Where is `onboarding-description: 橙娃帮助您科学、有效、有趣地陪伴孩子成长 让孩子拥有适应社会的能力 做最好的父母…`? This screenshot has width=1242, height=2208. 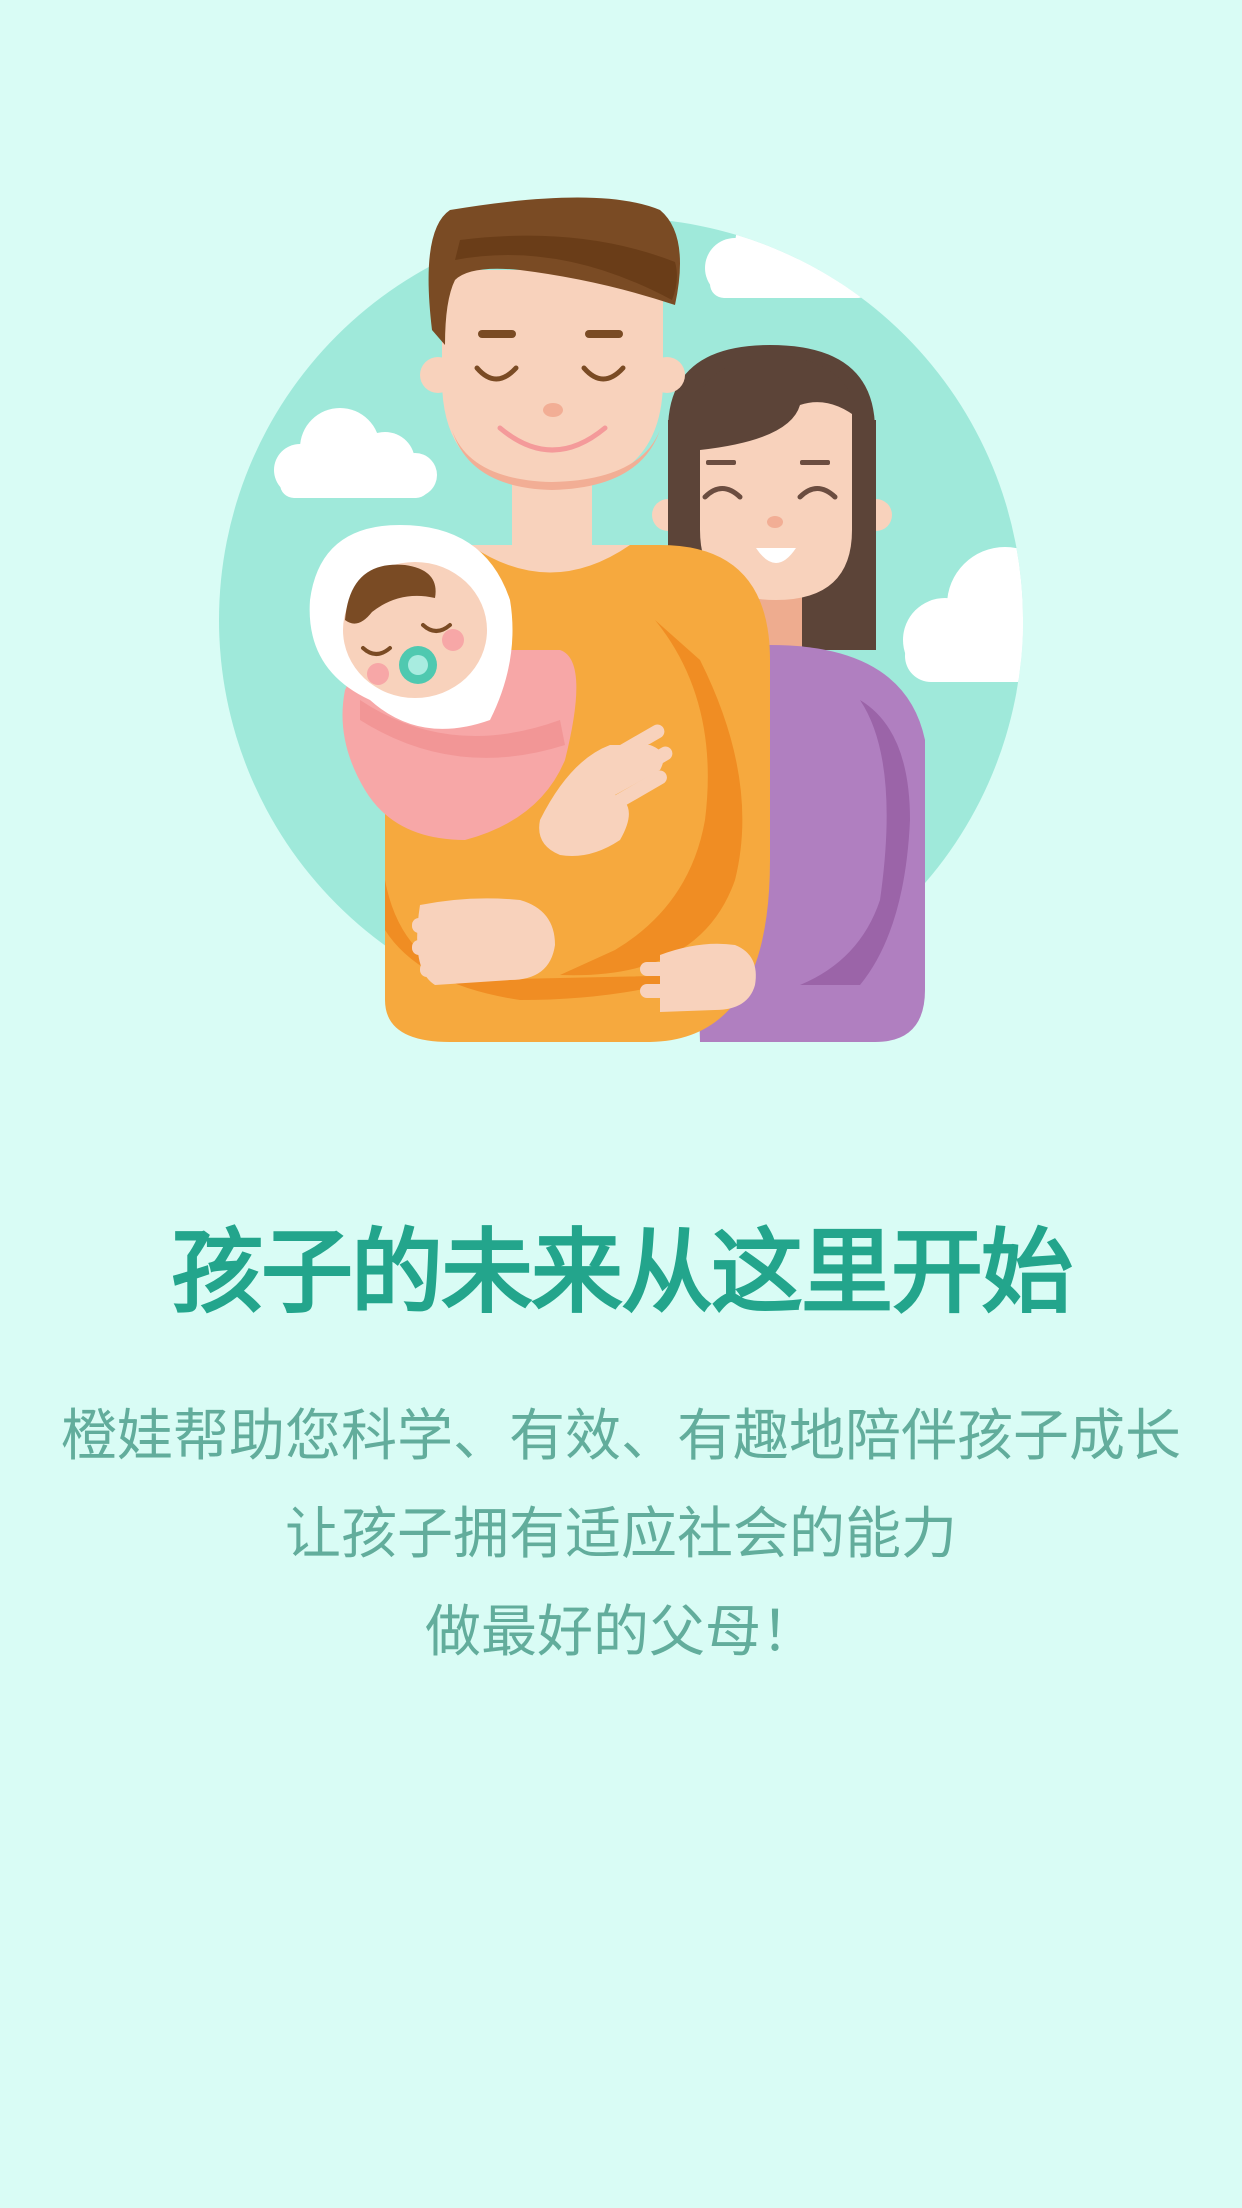
onboarding-description: 橙娃帮助您科学、有效、有趣地陪伴孩子成长 让孩子拥有适应社会的能力 做最好的父母… is located at coordinates (621, 1535).